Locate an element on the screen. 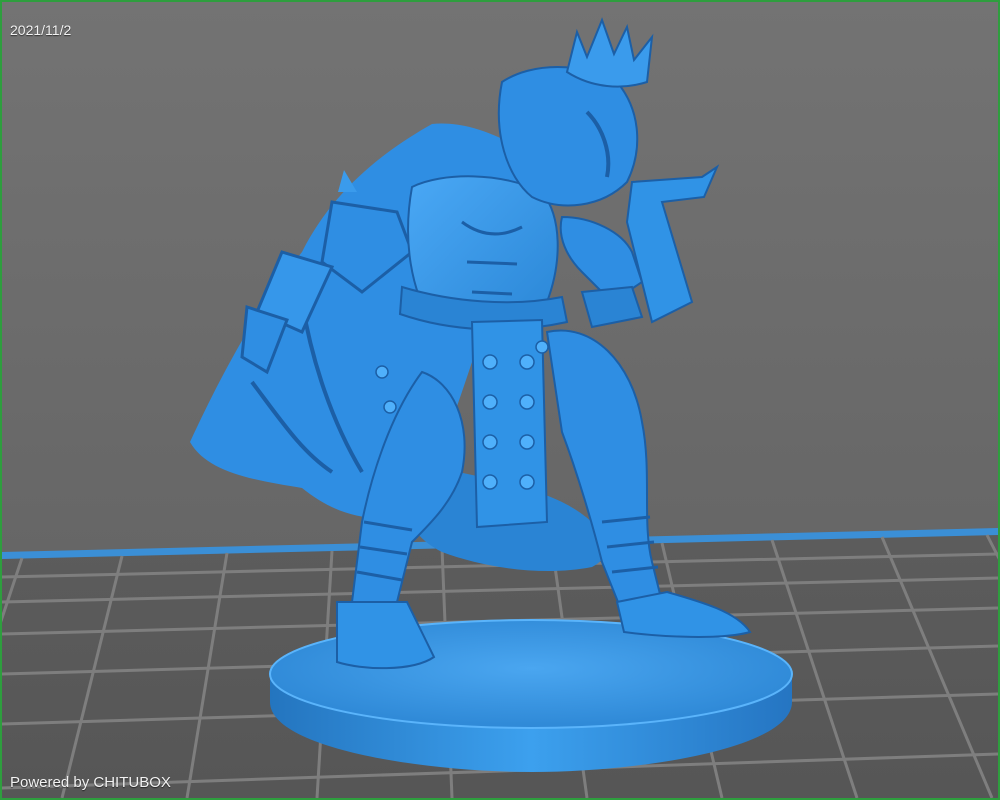 This screenshot has height=800, width=1000. date-label: 2021/11/2 is located at coordinates (41, 30).